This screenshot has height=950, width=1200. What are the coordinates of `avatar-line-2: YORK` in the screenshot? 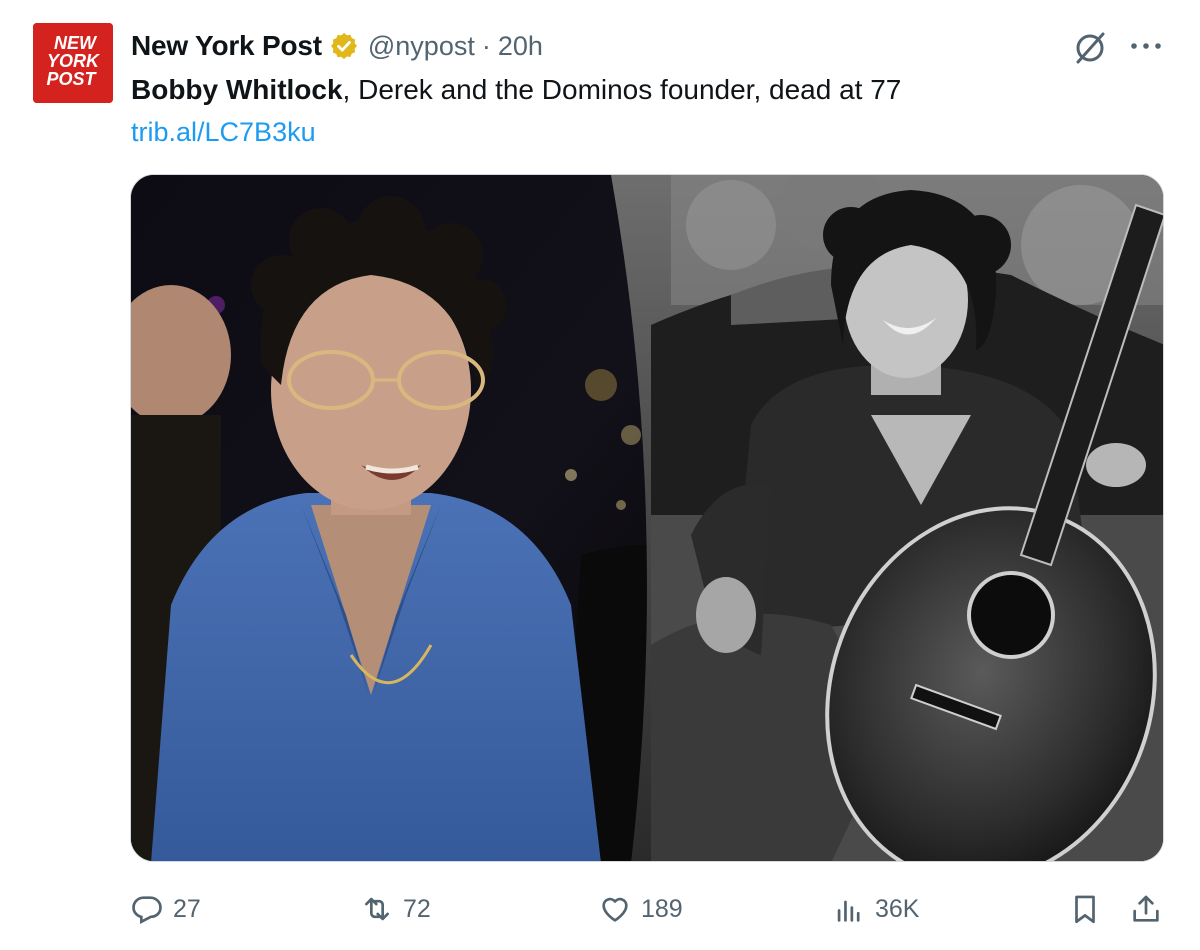 It's located at (74, 61).